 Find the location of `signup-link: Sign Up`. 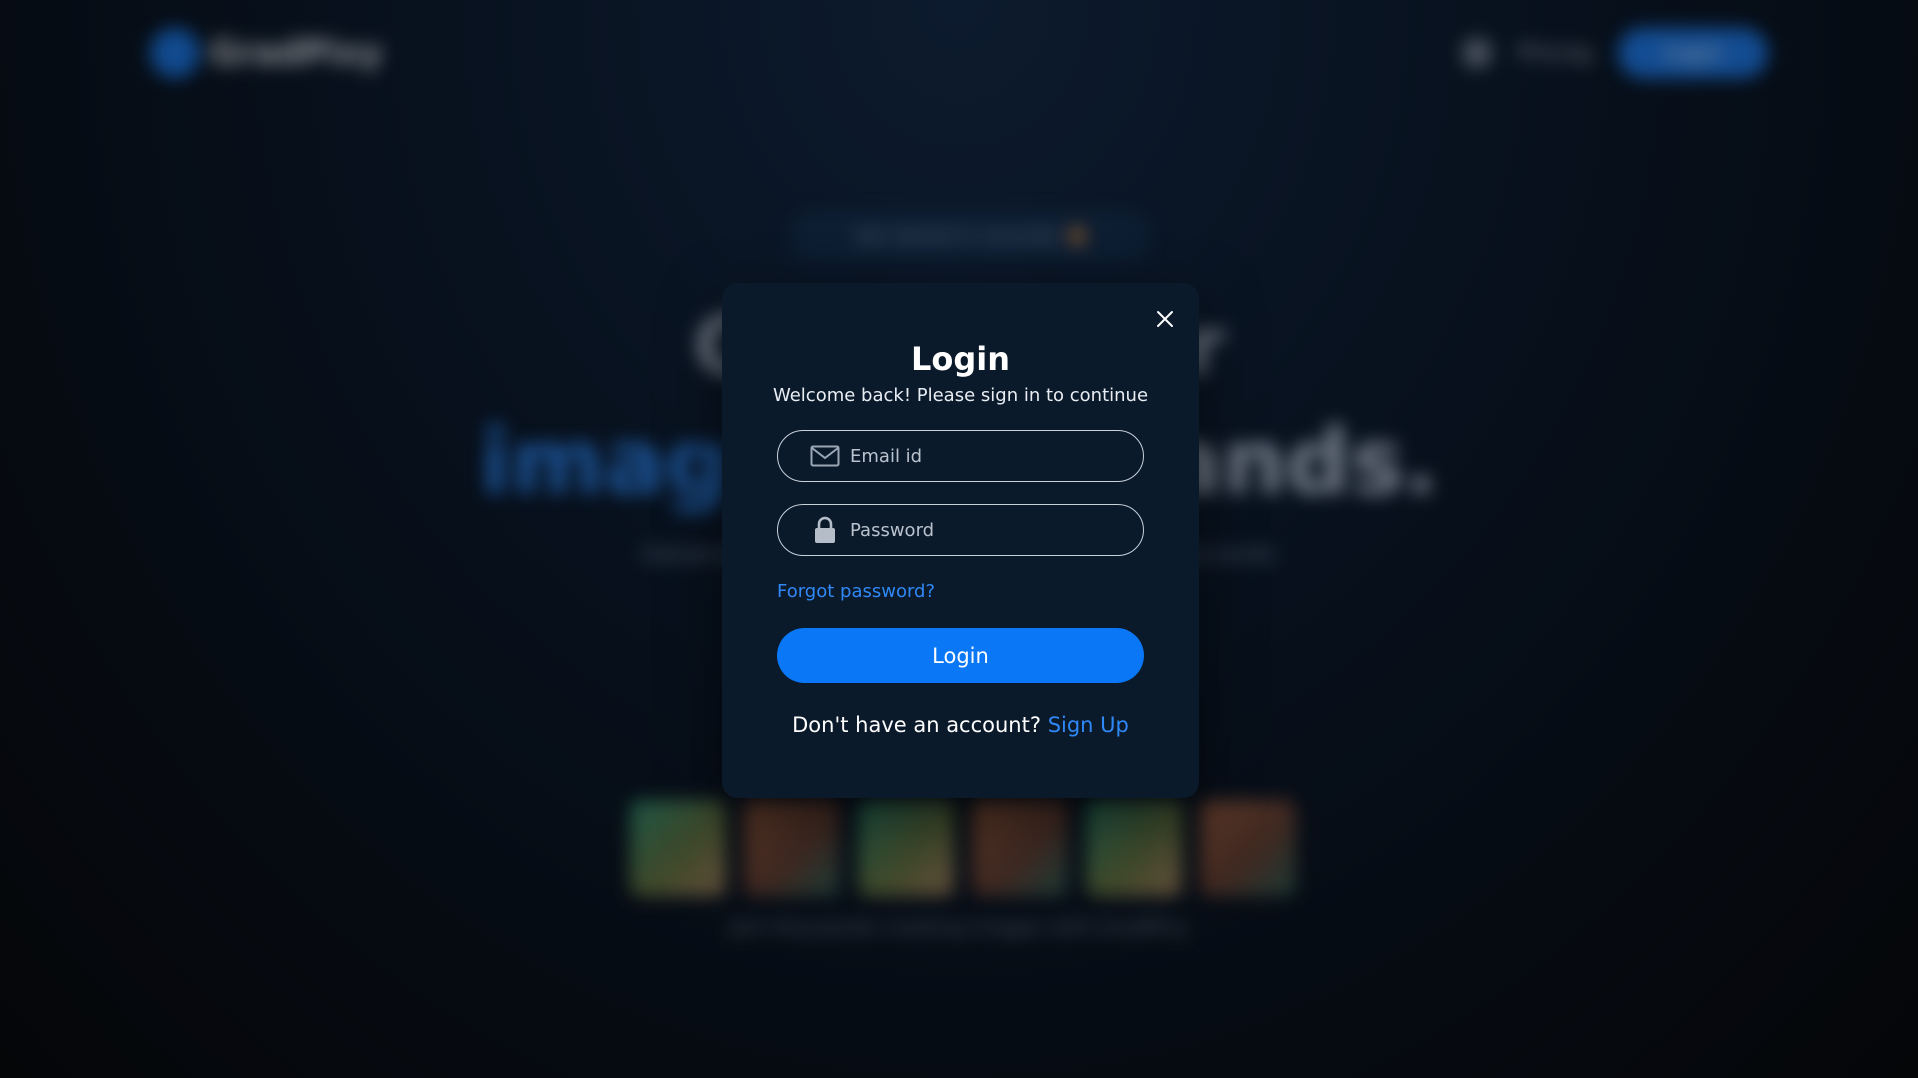

signup-link: Sign Up is located at coordinates (1088, 725).